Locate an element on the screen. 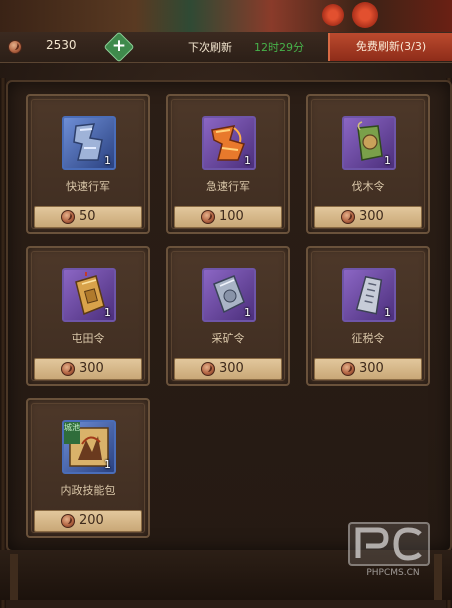 This screenshot has width=452, height=608. floor-post is located at coordinates (14, 577).